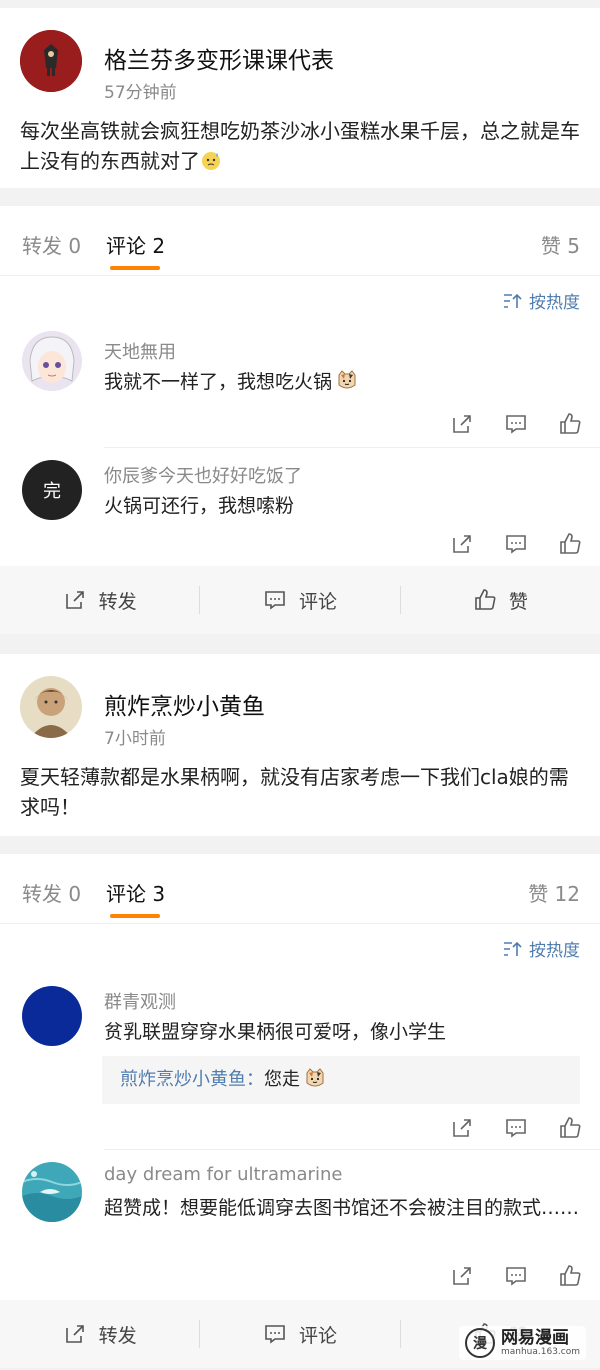  I want to click on post-time: 57分钟前, so click(140, 93).